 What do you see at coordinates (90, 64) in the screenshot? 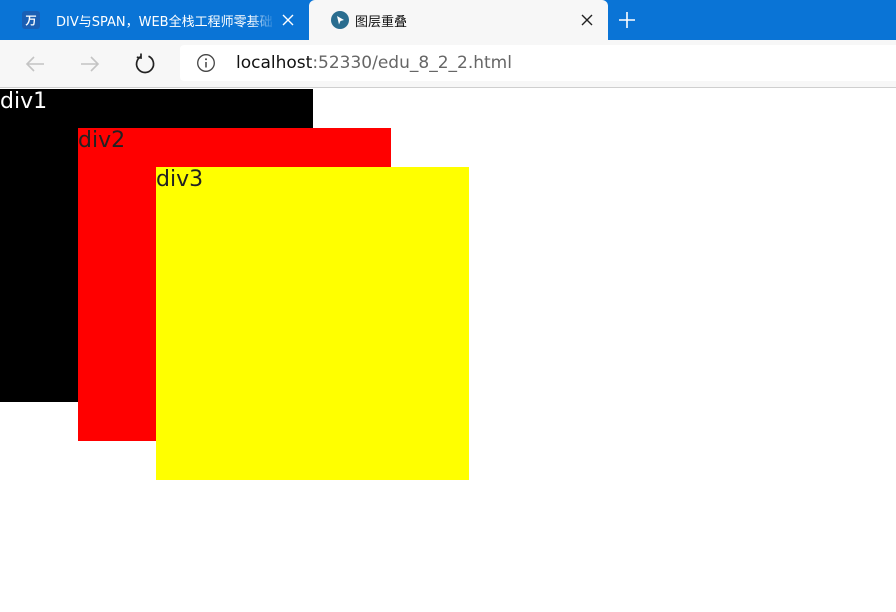
I see `forward-arrow-icon` at bounding box center [90, 64].